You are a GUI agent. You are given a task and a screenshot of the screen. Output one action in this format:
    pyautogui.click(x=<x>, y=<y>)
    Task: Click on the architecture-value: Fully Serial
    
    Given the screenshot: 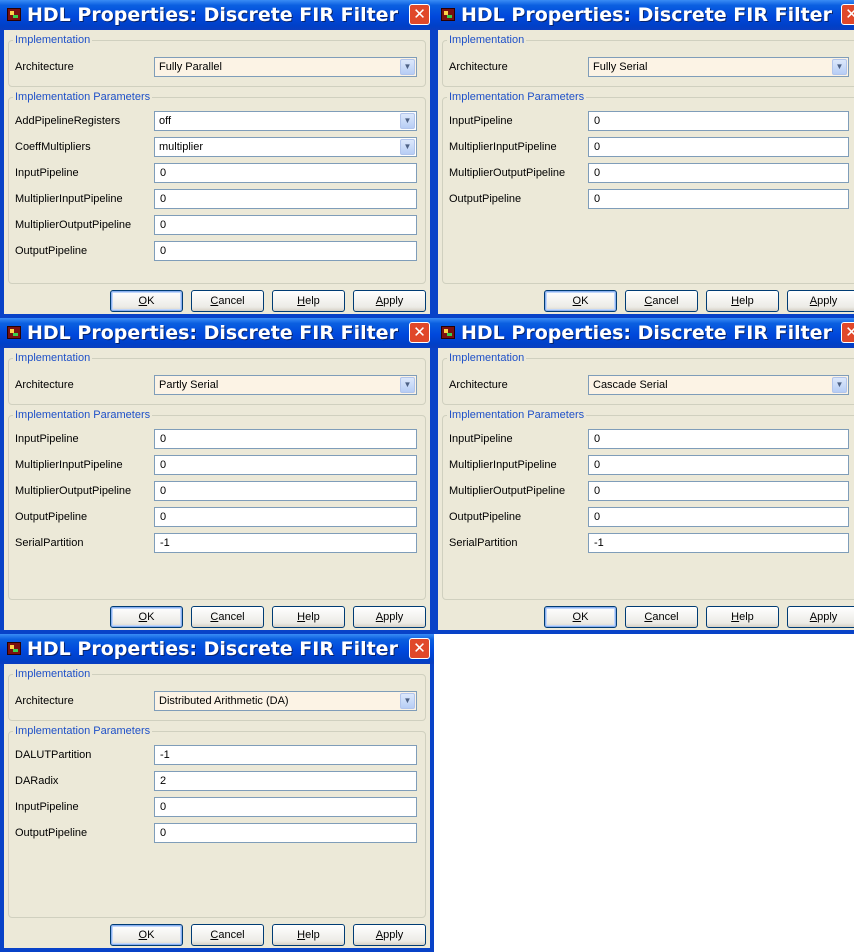 What is the action you would take?
    pyautogui.click(x=620, y=67)
    